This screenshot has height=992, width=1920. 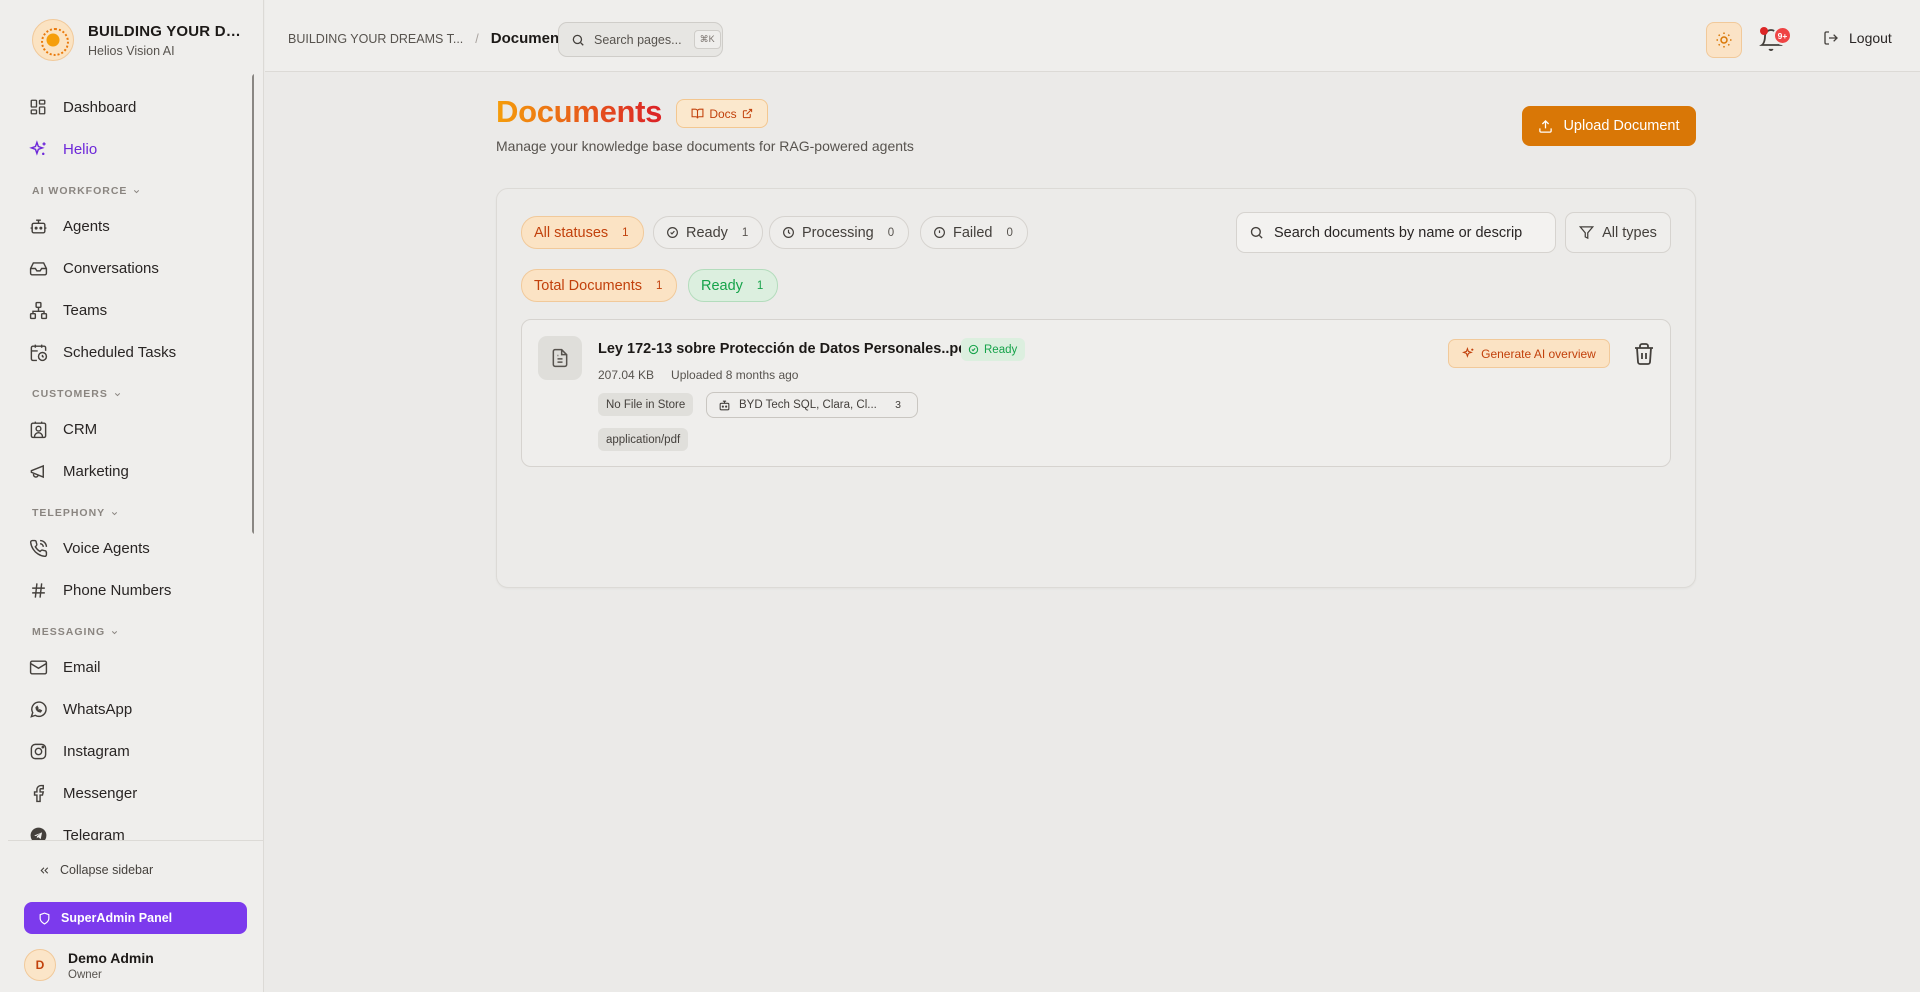 What do you see at coordinates (96, 471) in the screenshot?
I see `sidebar-item-label: Marketing` at bounding box center [96, 471].